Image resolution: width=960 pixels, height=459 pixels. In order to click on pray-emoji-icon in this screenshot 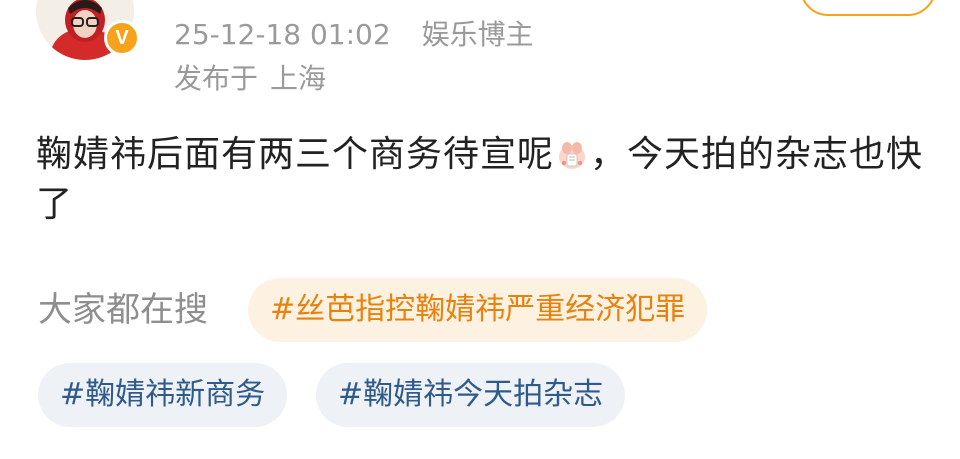, I will do `click(572, 155)`.